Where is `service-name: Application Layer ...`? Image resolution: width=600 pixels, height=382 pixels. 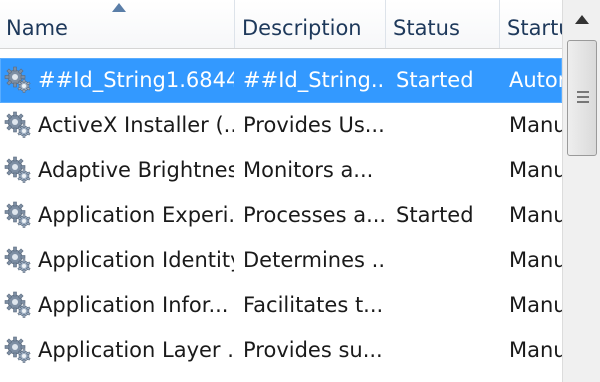
service-name: Application Layer ... is located at coordinates (136, 350).